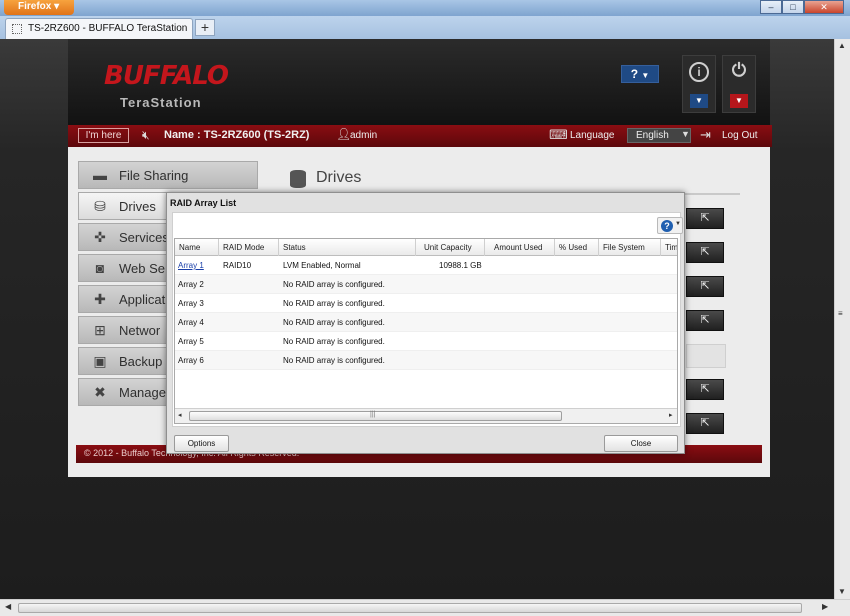 The height and width of the screenshot is (616, 850). Describe the element at coordinates (191, 360) in the screenshot. I see `array-name-cell: Array 6` at that location.